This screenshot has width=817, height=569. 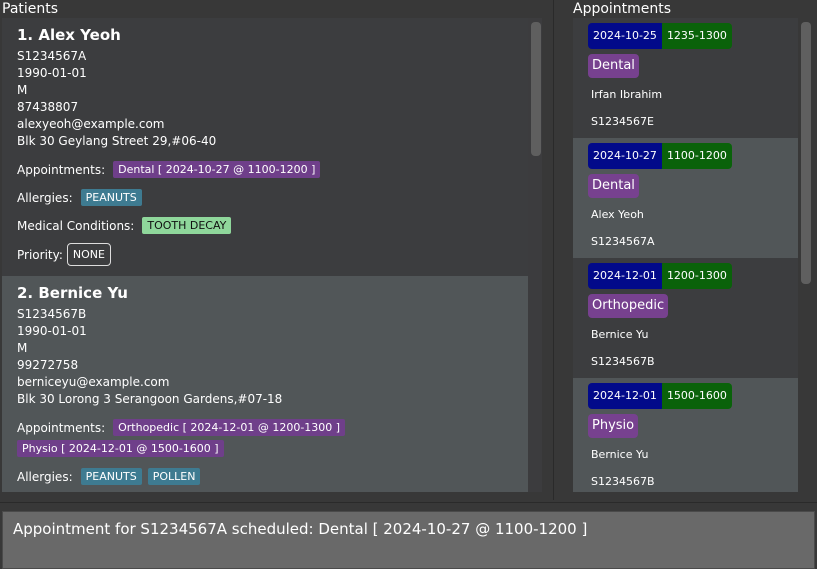 What do you see at coordinates (272, 197) in the screenshot?
I see `allergies-row: Allergies: PEANUTS` at bounding box center [272, 197].